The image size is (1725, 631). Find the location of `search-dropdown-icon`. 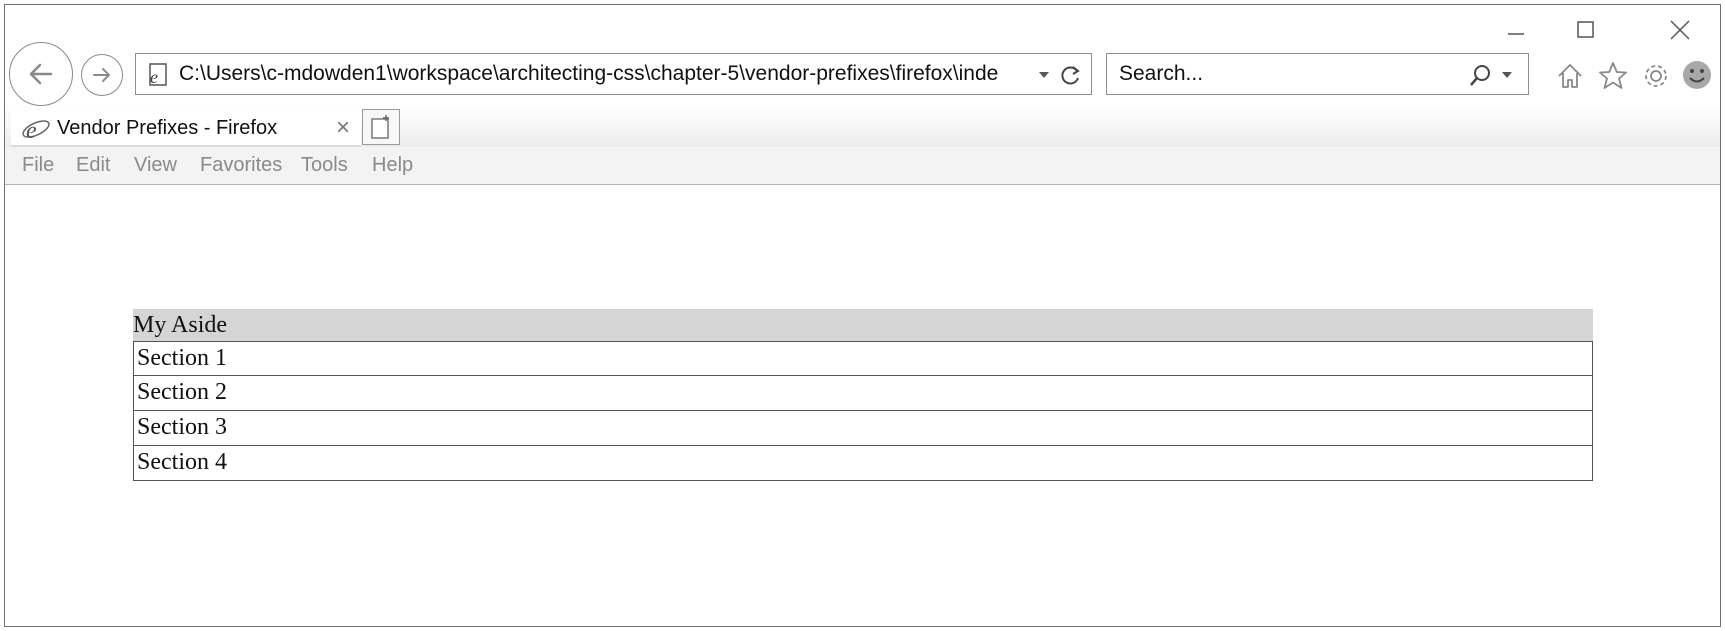

search-dropdown-icon is located at coordinates (1507, 75).